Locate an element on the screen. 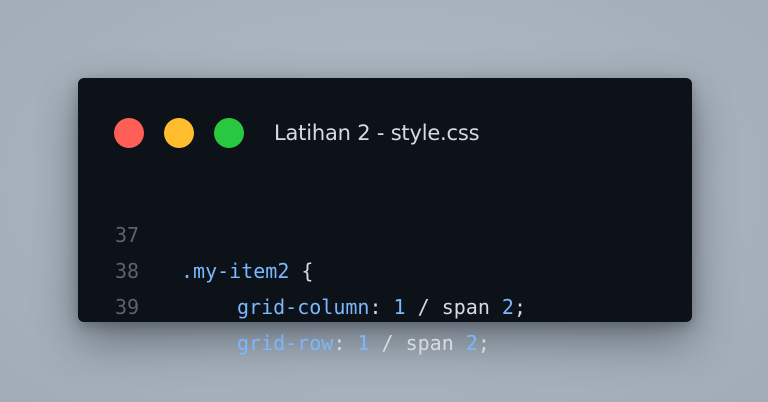 This screenshot has height=402, width=768. line-content: grid-column: 1 / span 2; is located at coordinates (353, 307).